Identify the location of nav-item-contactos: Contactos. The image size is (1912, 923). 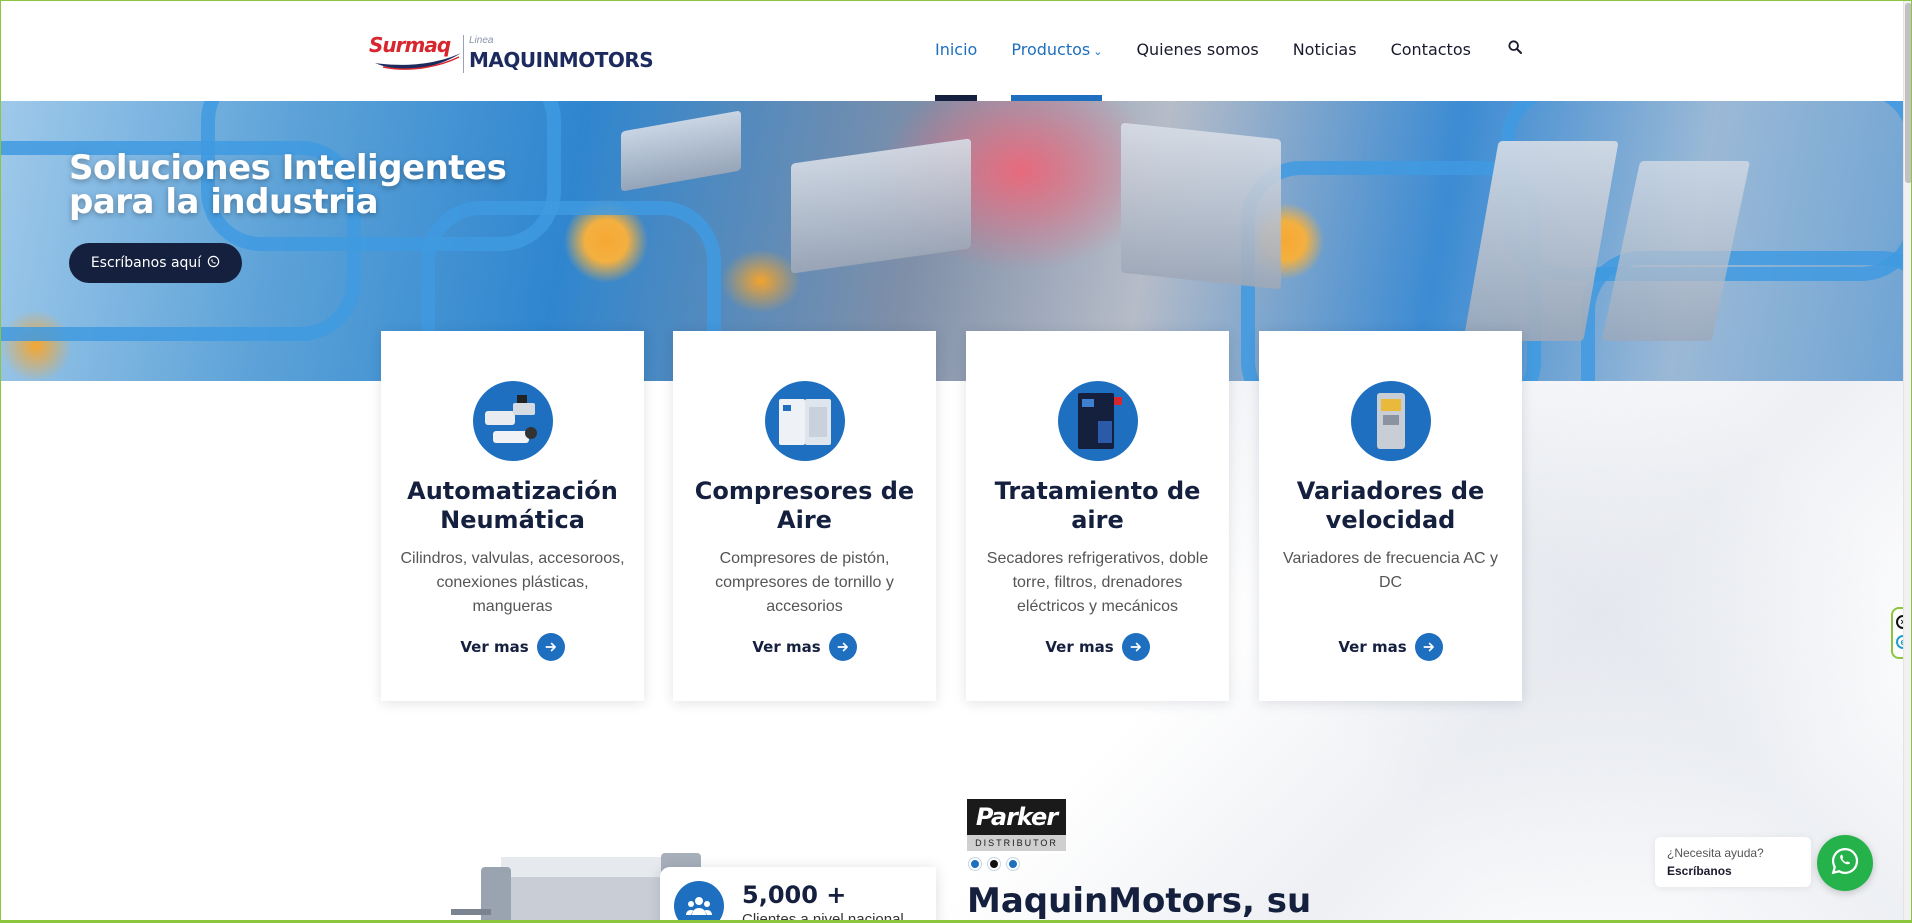
(1431, 49).